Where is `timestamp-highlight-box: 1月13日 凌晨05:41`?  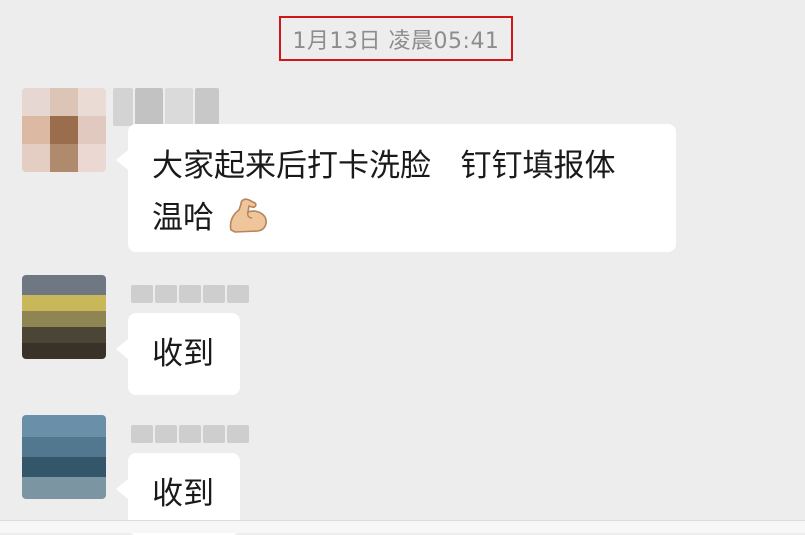
timestamp-highlight-box: 1月13日 凌晨05:41 is located at coordinates (396, 38).